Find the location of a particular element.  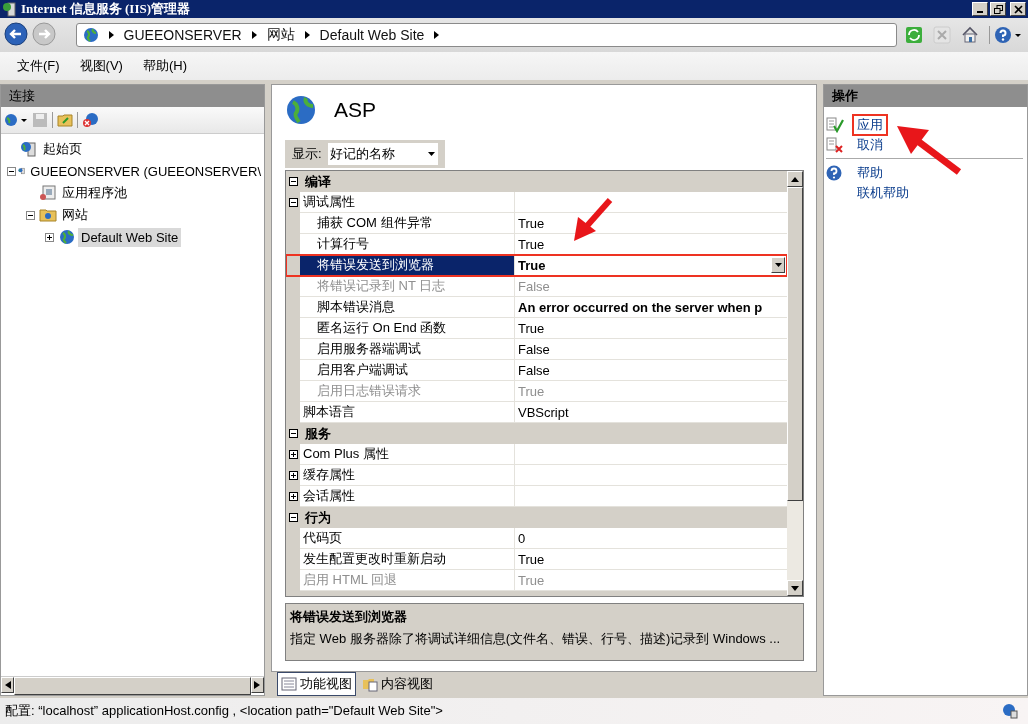

network-icon is located at coordinates (1010, 711).